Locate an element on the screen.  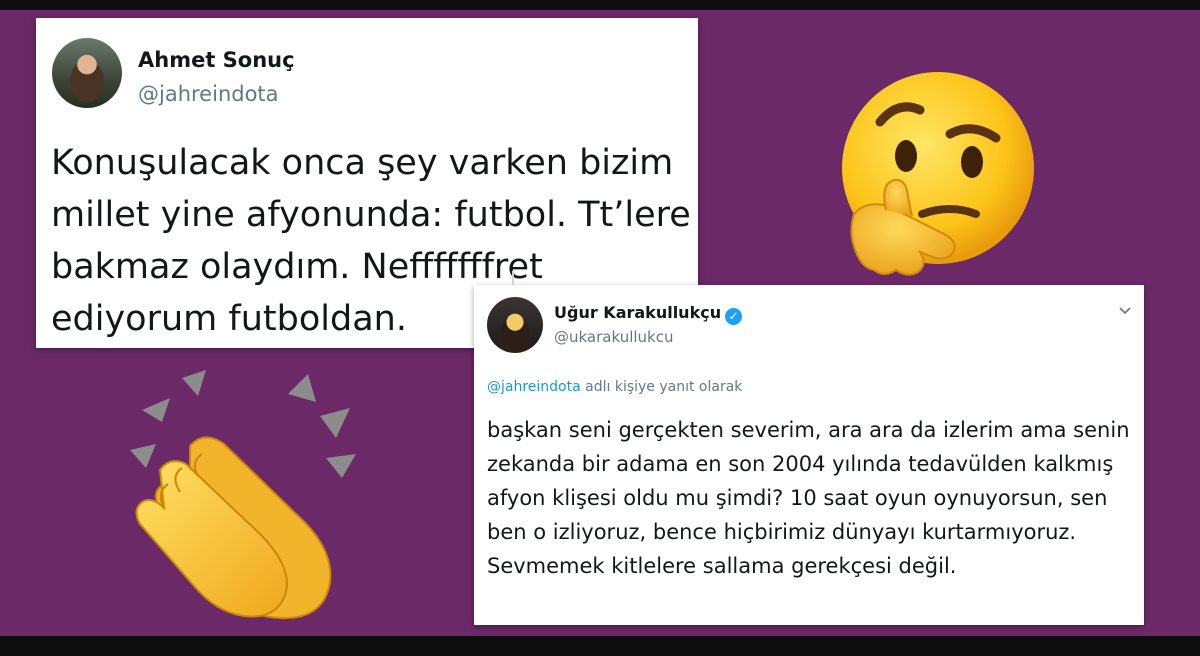
verified-badge-icon: ✓ is located at coordinates (734, 316).